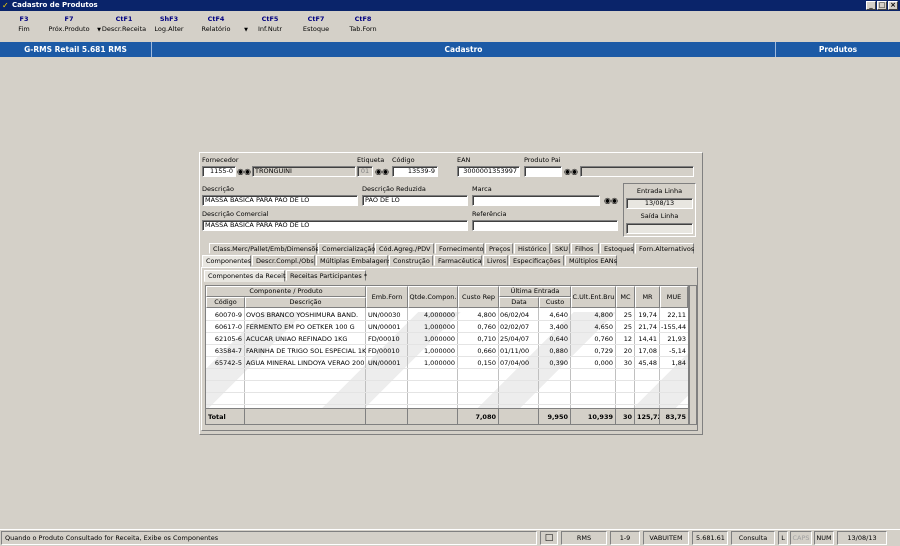  What do you see at coordinates (571, 171) in the screenshot?
I see `produto-pai-search-icon: ◉◉` at bounding box center [571, 171].